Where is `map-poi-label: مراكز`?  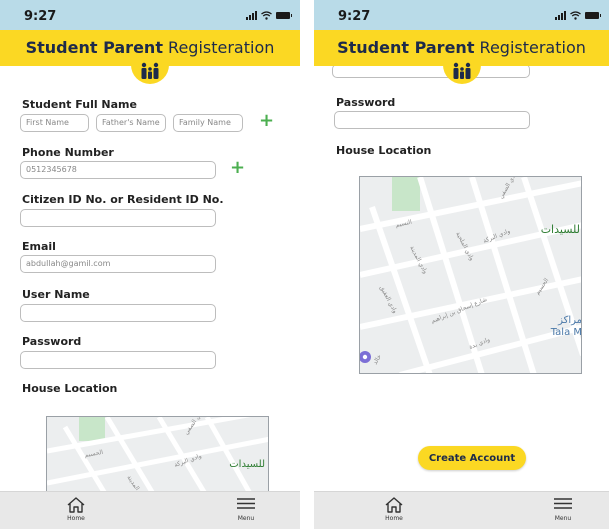 map-poi-label: مراكز is located at coordinates (569, 320).